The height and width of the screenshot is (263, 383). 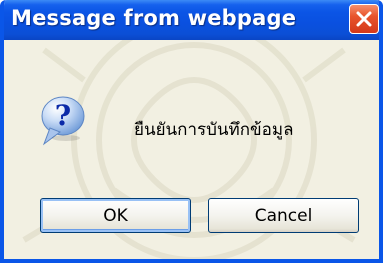 I want to click on close-icon, so click(x=364, y=19).